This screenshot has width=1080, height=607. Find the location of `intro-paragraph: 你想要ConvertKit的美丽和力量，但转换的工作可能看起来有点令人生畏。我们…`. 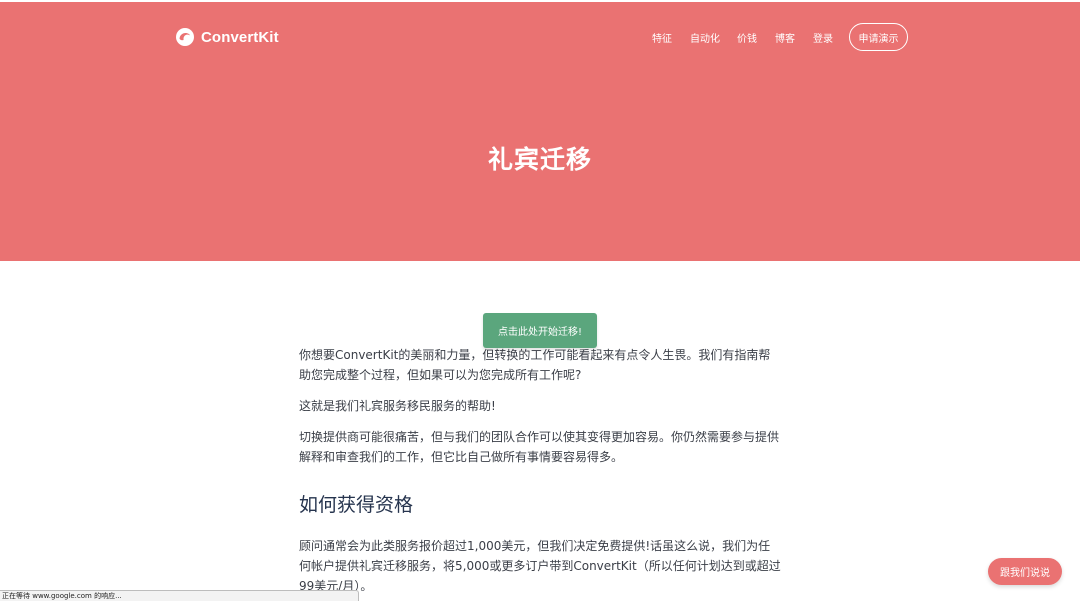

intro-paragraph: 你想要ConvertKit的美丽和力量，但转换的工作可能看起来有点令人生畏。我们… is located at coordinates (535, 365).